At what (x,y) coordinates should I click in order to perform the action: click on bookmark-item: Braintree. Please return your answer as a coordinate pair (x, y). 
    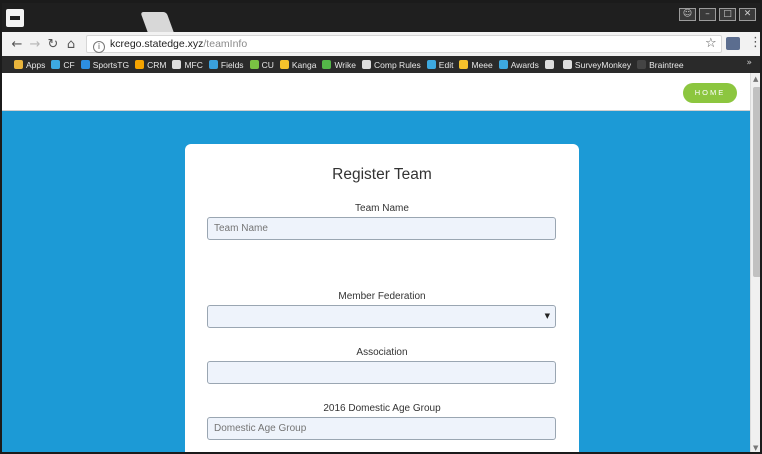
    Looking at the image, I should click on (660, 65).